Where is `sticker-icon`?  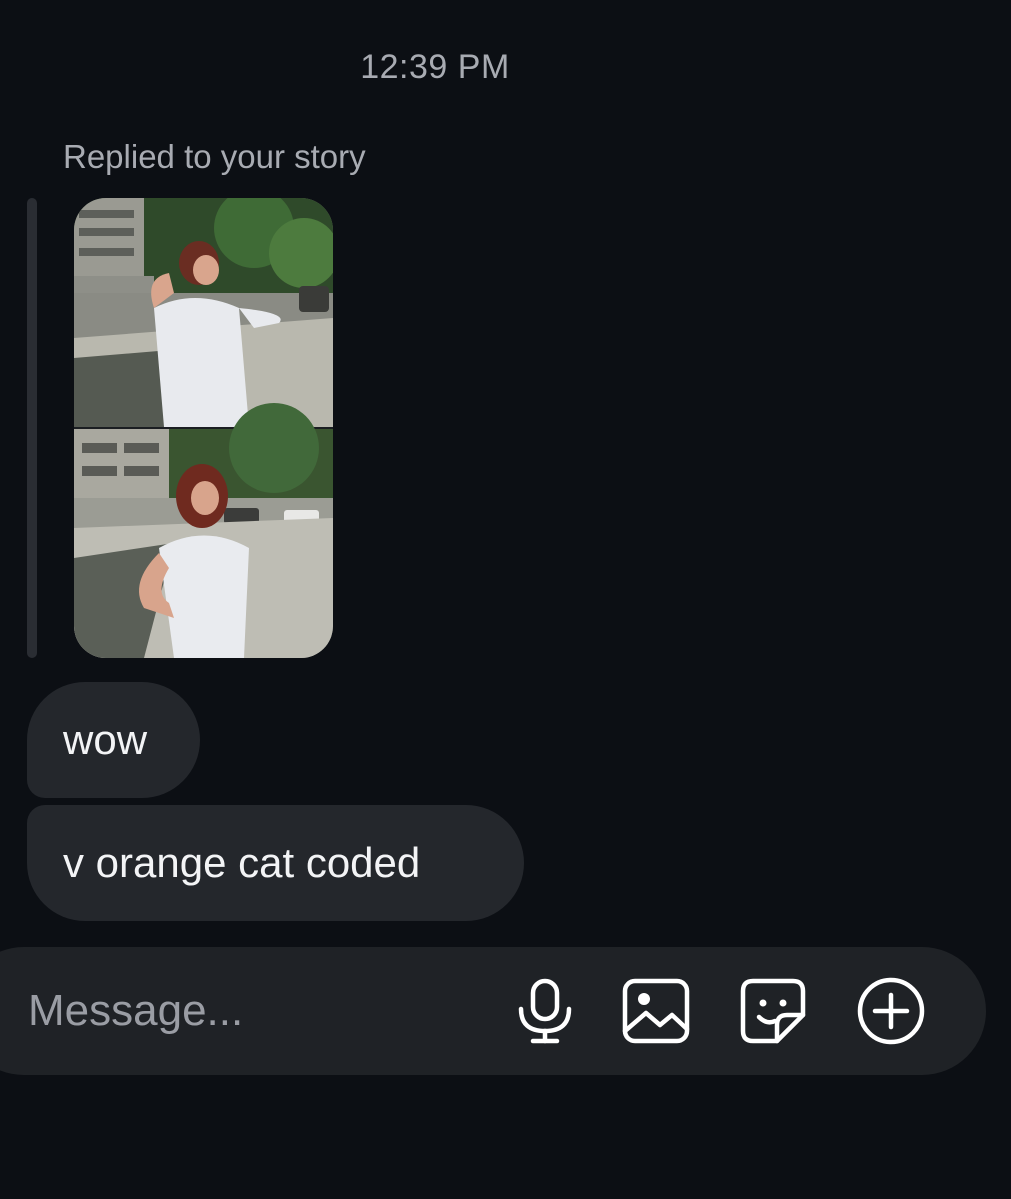 sticker-icon is located at coordinates (773, 1011).